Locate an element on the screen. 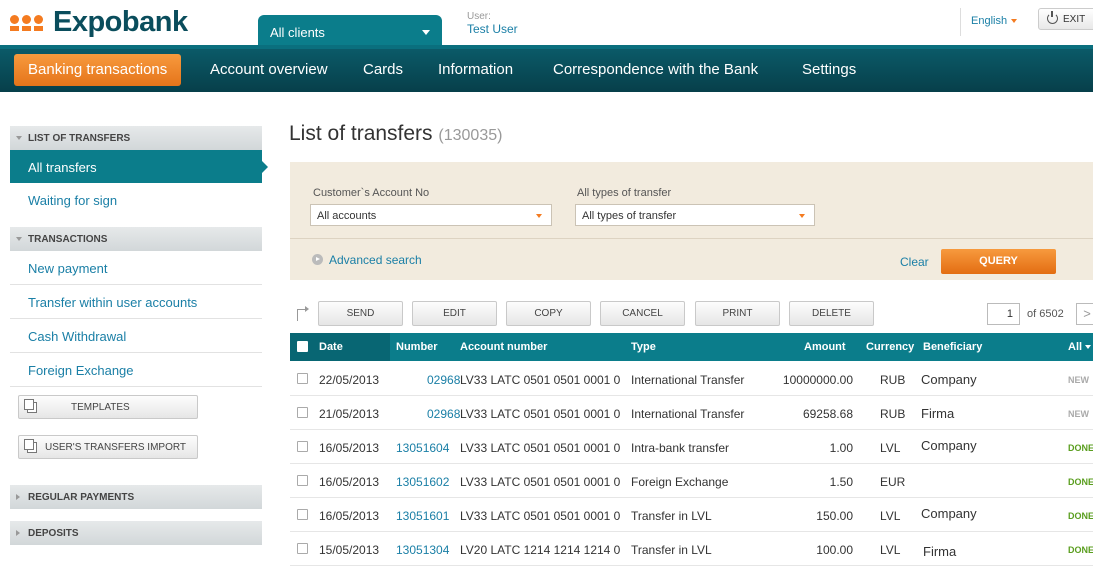 Image resolution: width=1093 pixels, height=567 pixels. page-total: of 6502 is located at coordinates (1045, 314).